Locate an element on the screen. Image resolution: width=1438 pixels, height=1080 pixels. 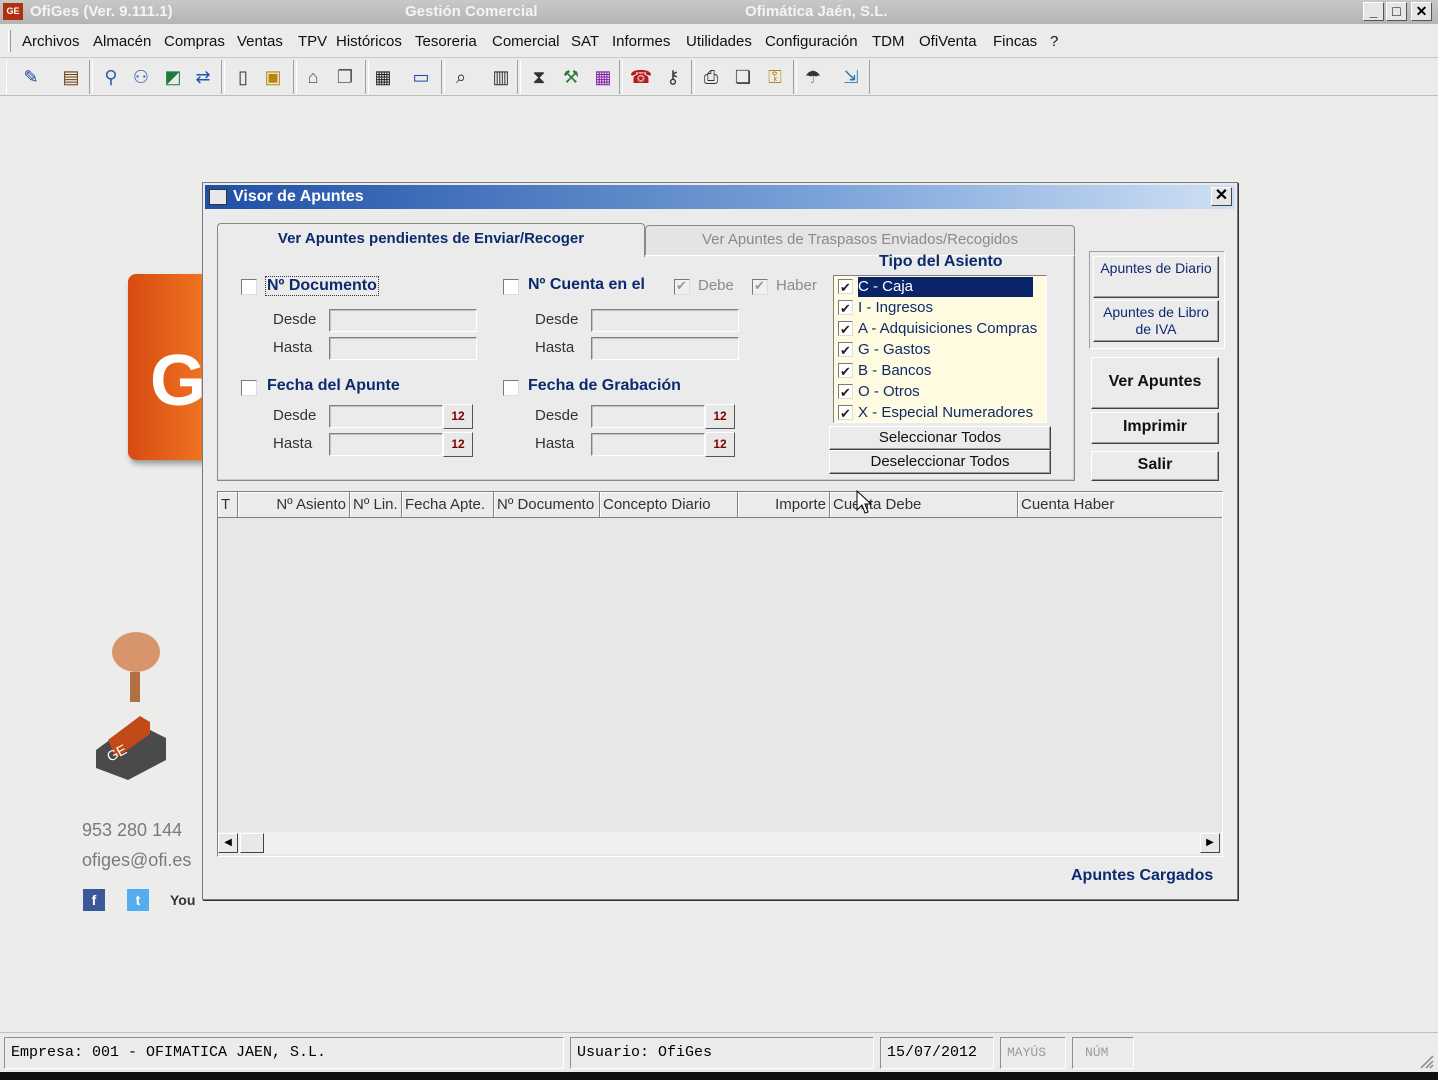
column-header: Cuenta Haber is located at coordinates (1120, 504).